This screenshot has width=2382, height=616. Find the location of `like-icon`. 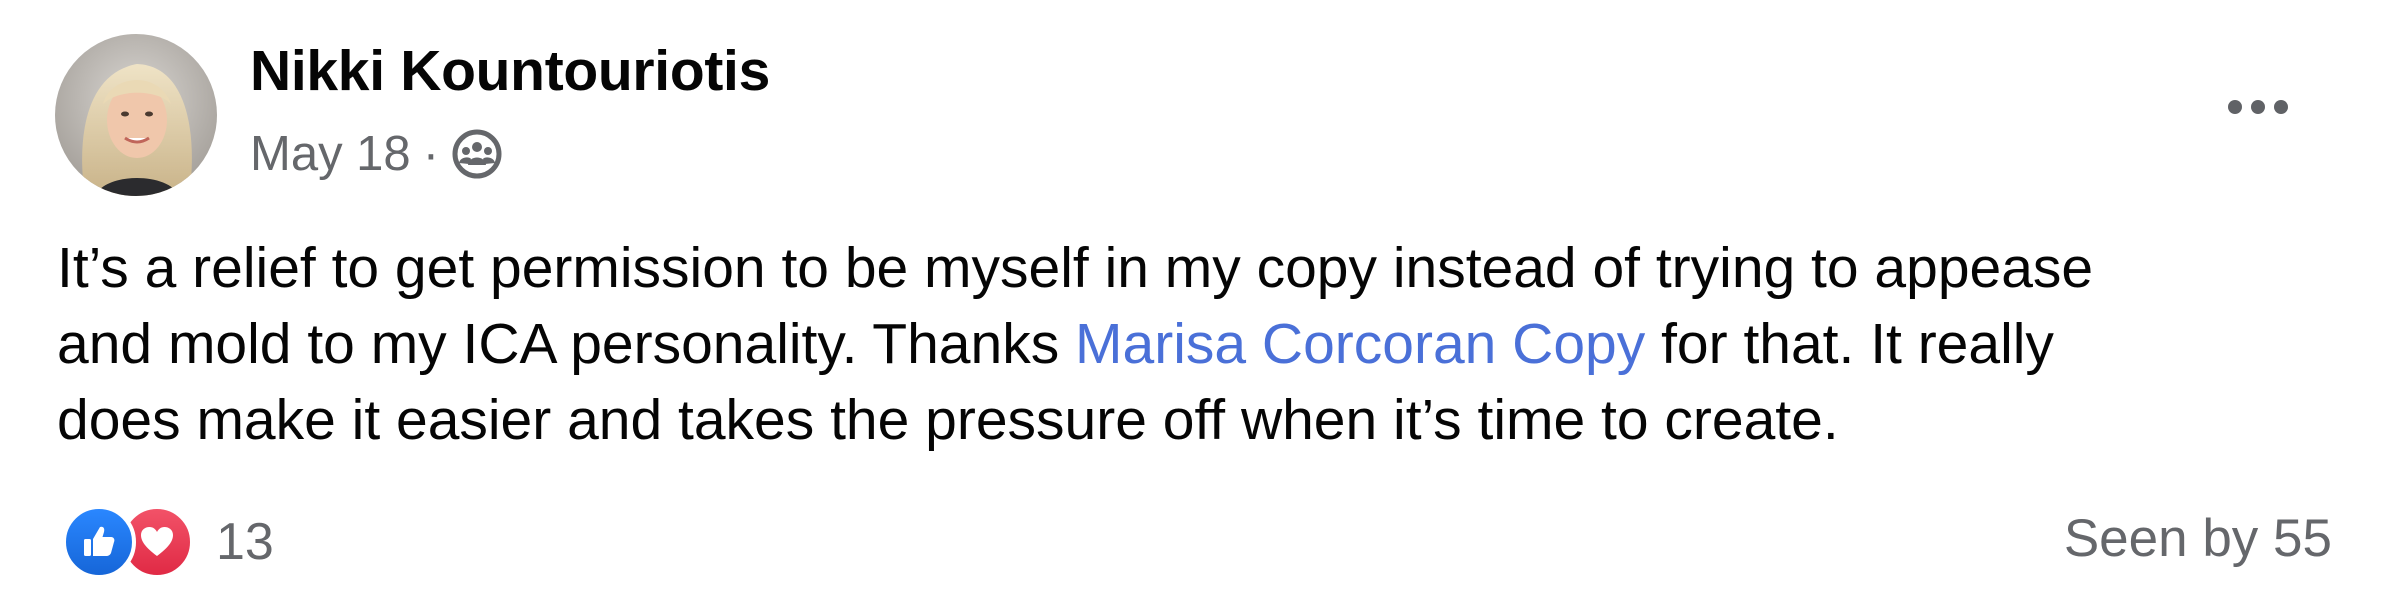

like-icon is located at coordinates (99, 542).